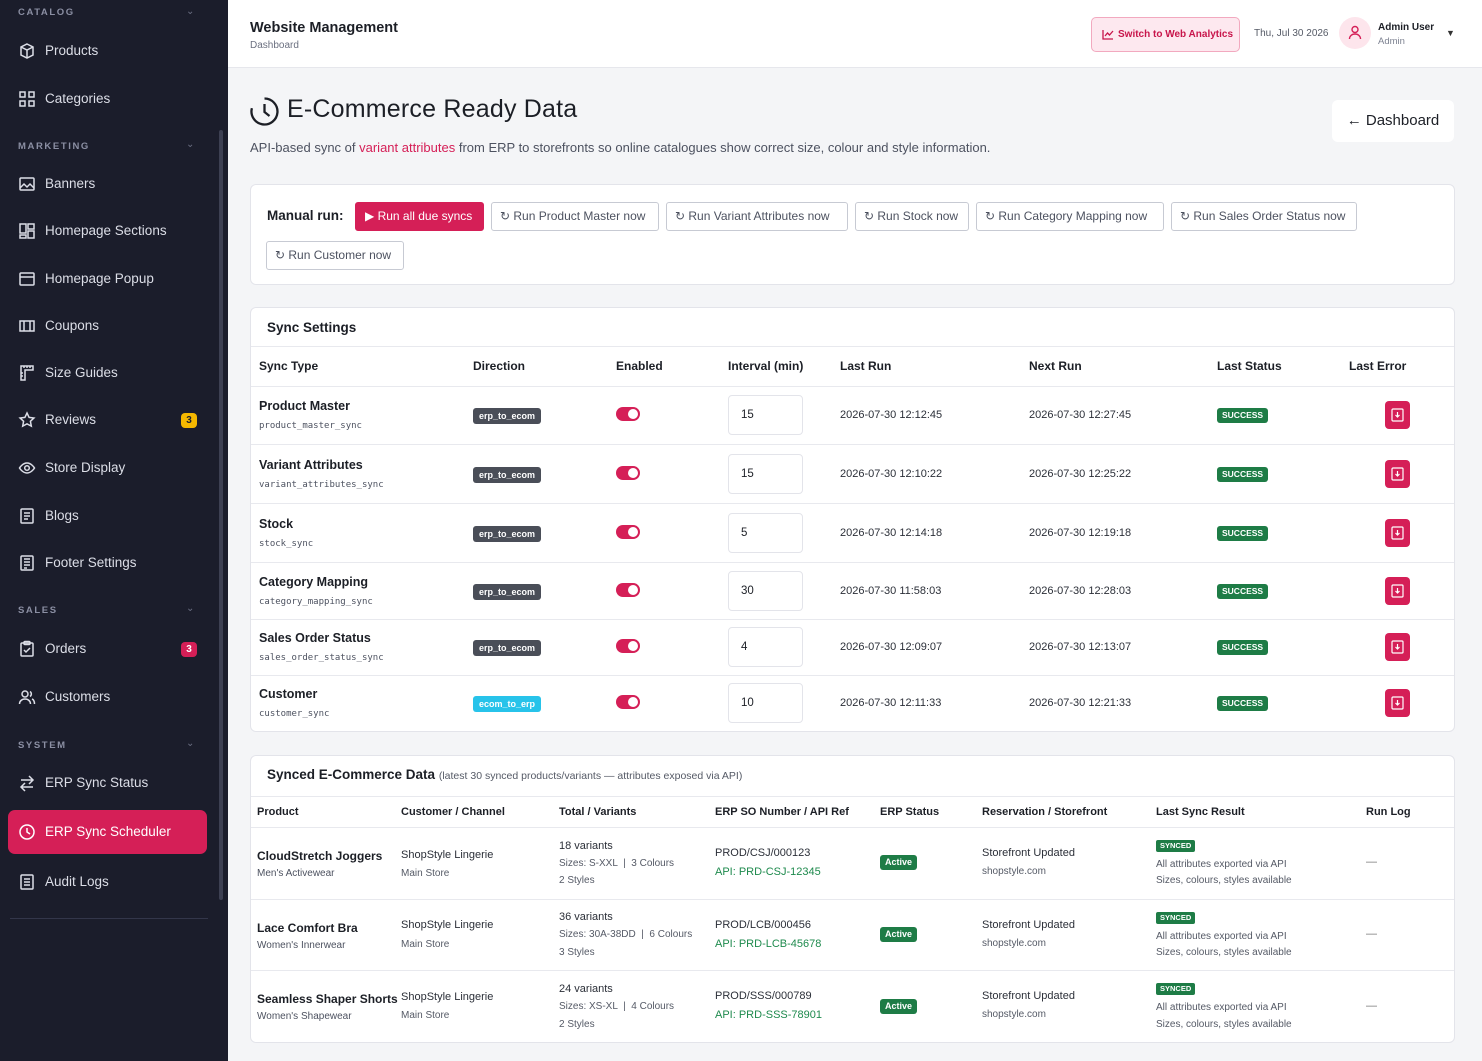  Describe the element at coordinates (107, 697) in the screenshot. I see `sidebar-item-customers: Customers` at that location.